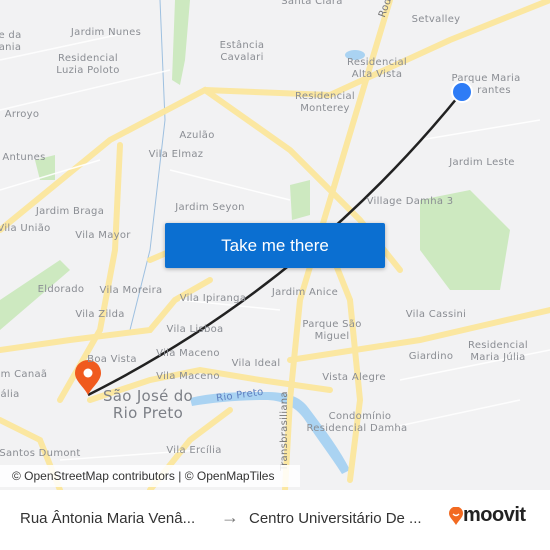 The height and width of the screenshot is (550, 550). I want to click on take-me-there-button: Take me there, so click(275, 245).